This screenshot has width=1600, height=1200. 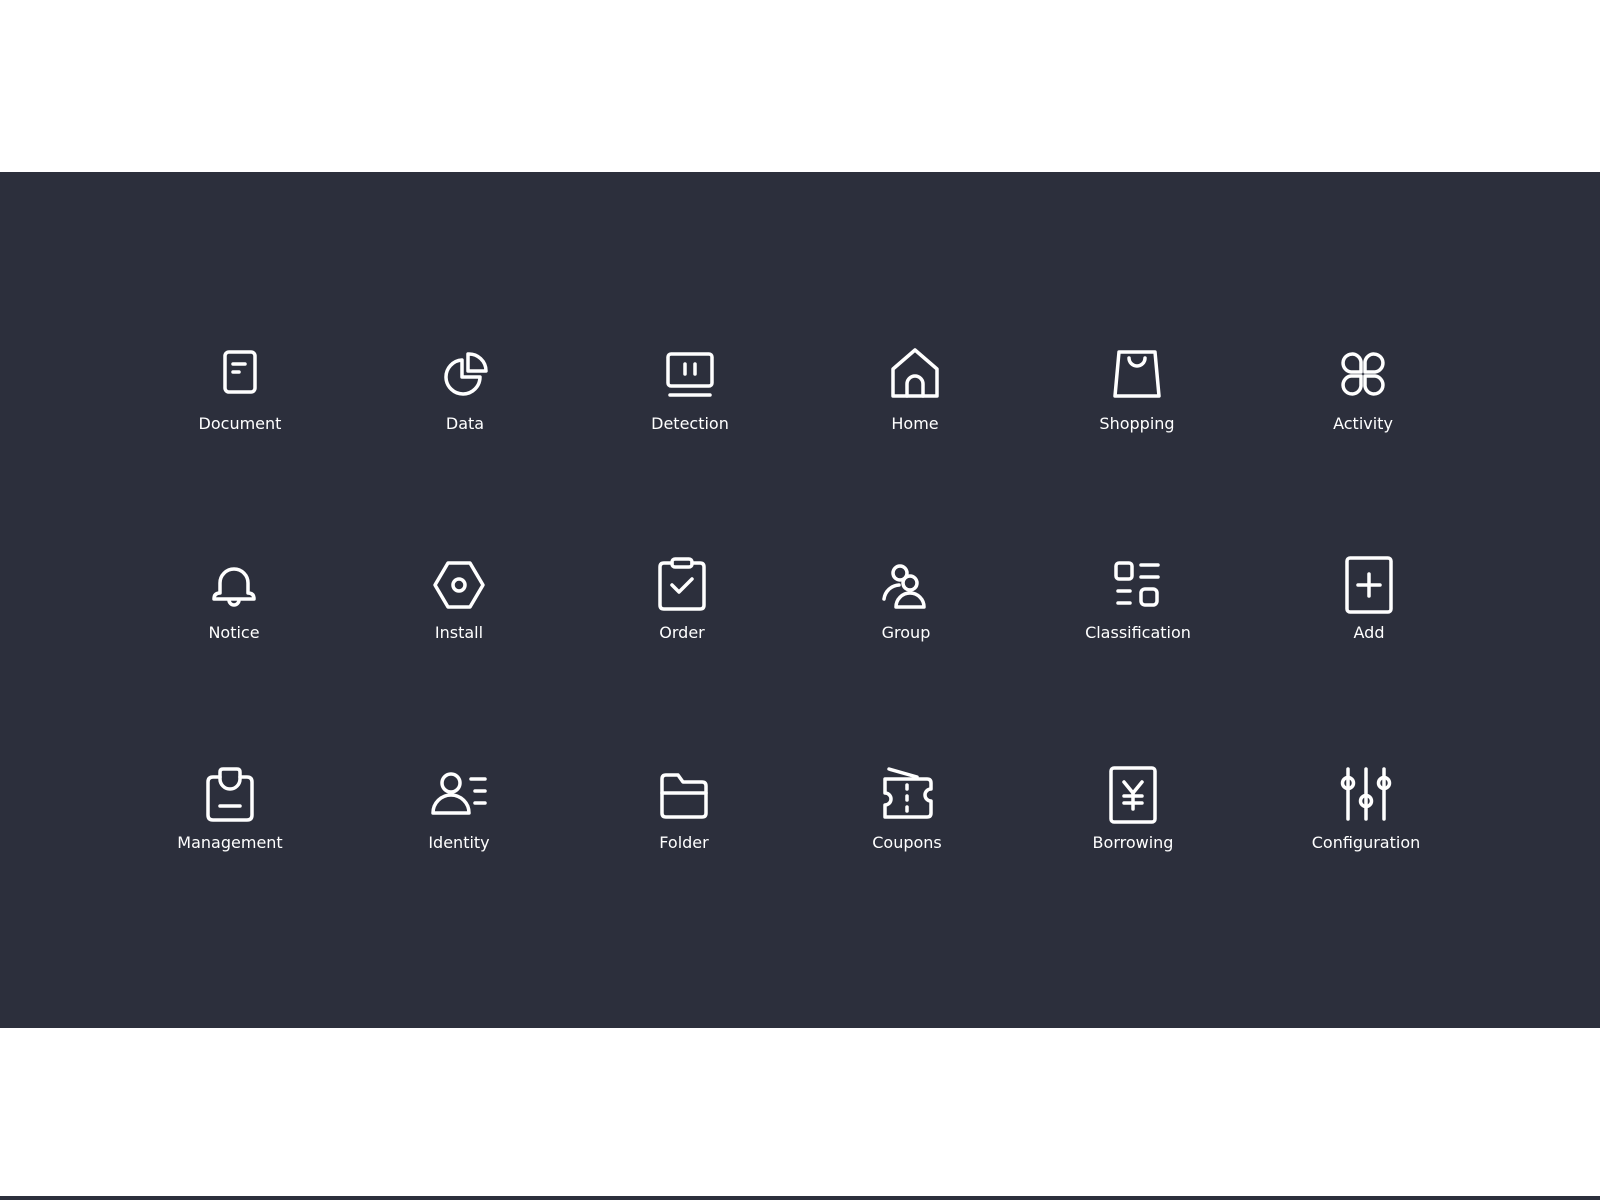 I want to click on icon-label: Home, so click(x=915, y=423).